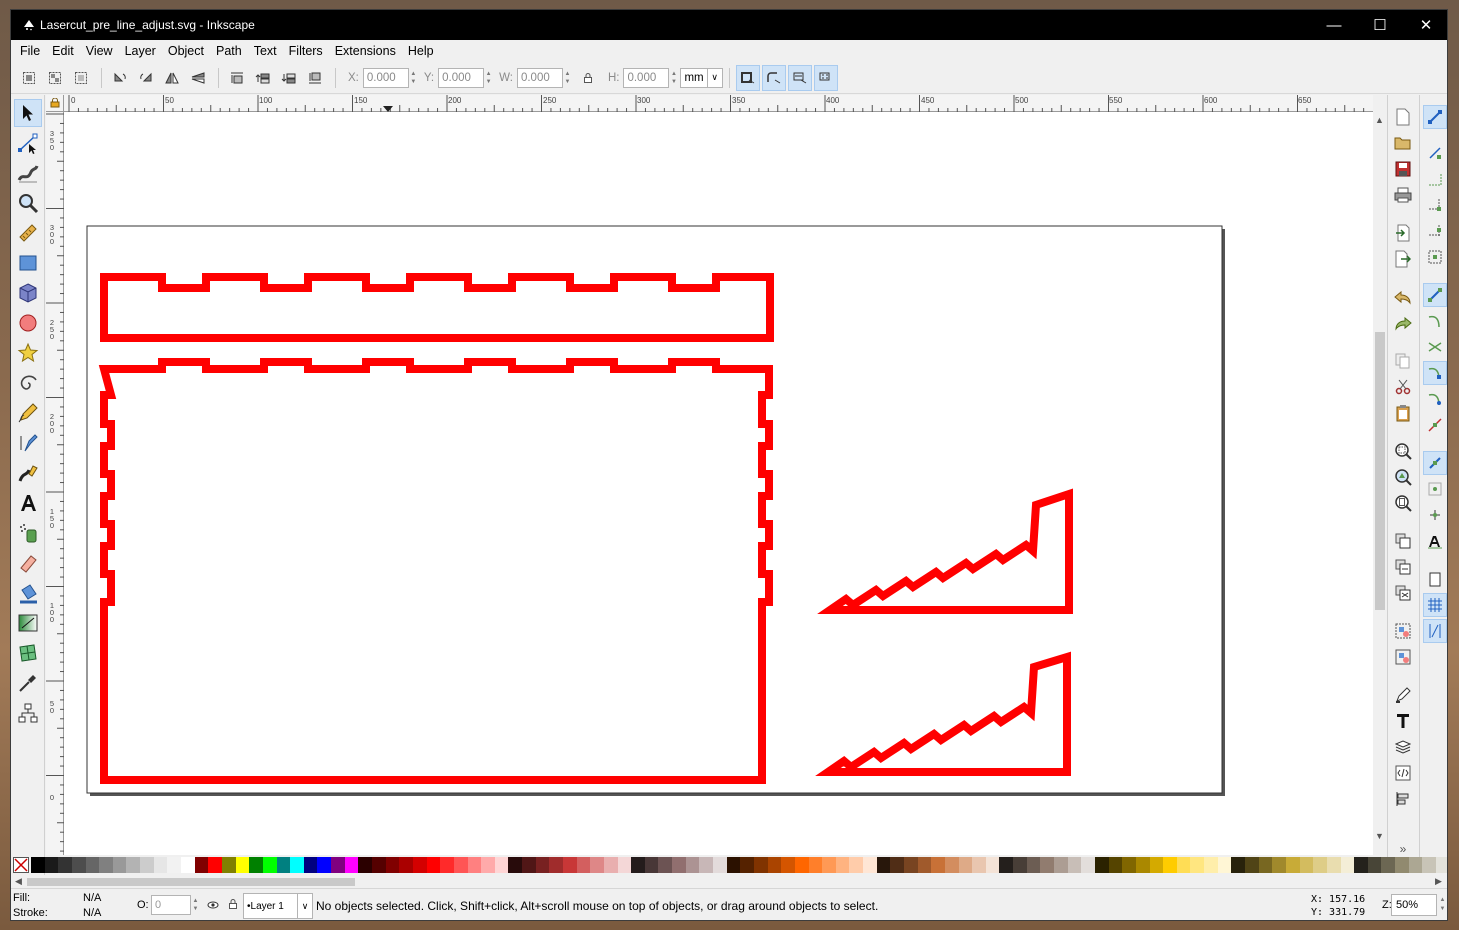 The height and width of the screenshot is (930, 1459). What do you see at coordinates (825, 77) in the screenshot?
I see `move-patterns-toggle` at bounding box center [825, 77].